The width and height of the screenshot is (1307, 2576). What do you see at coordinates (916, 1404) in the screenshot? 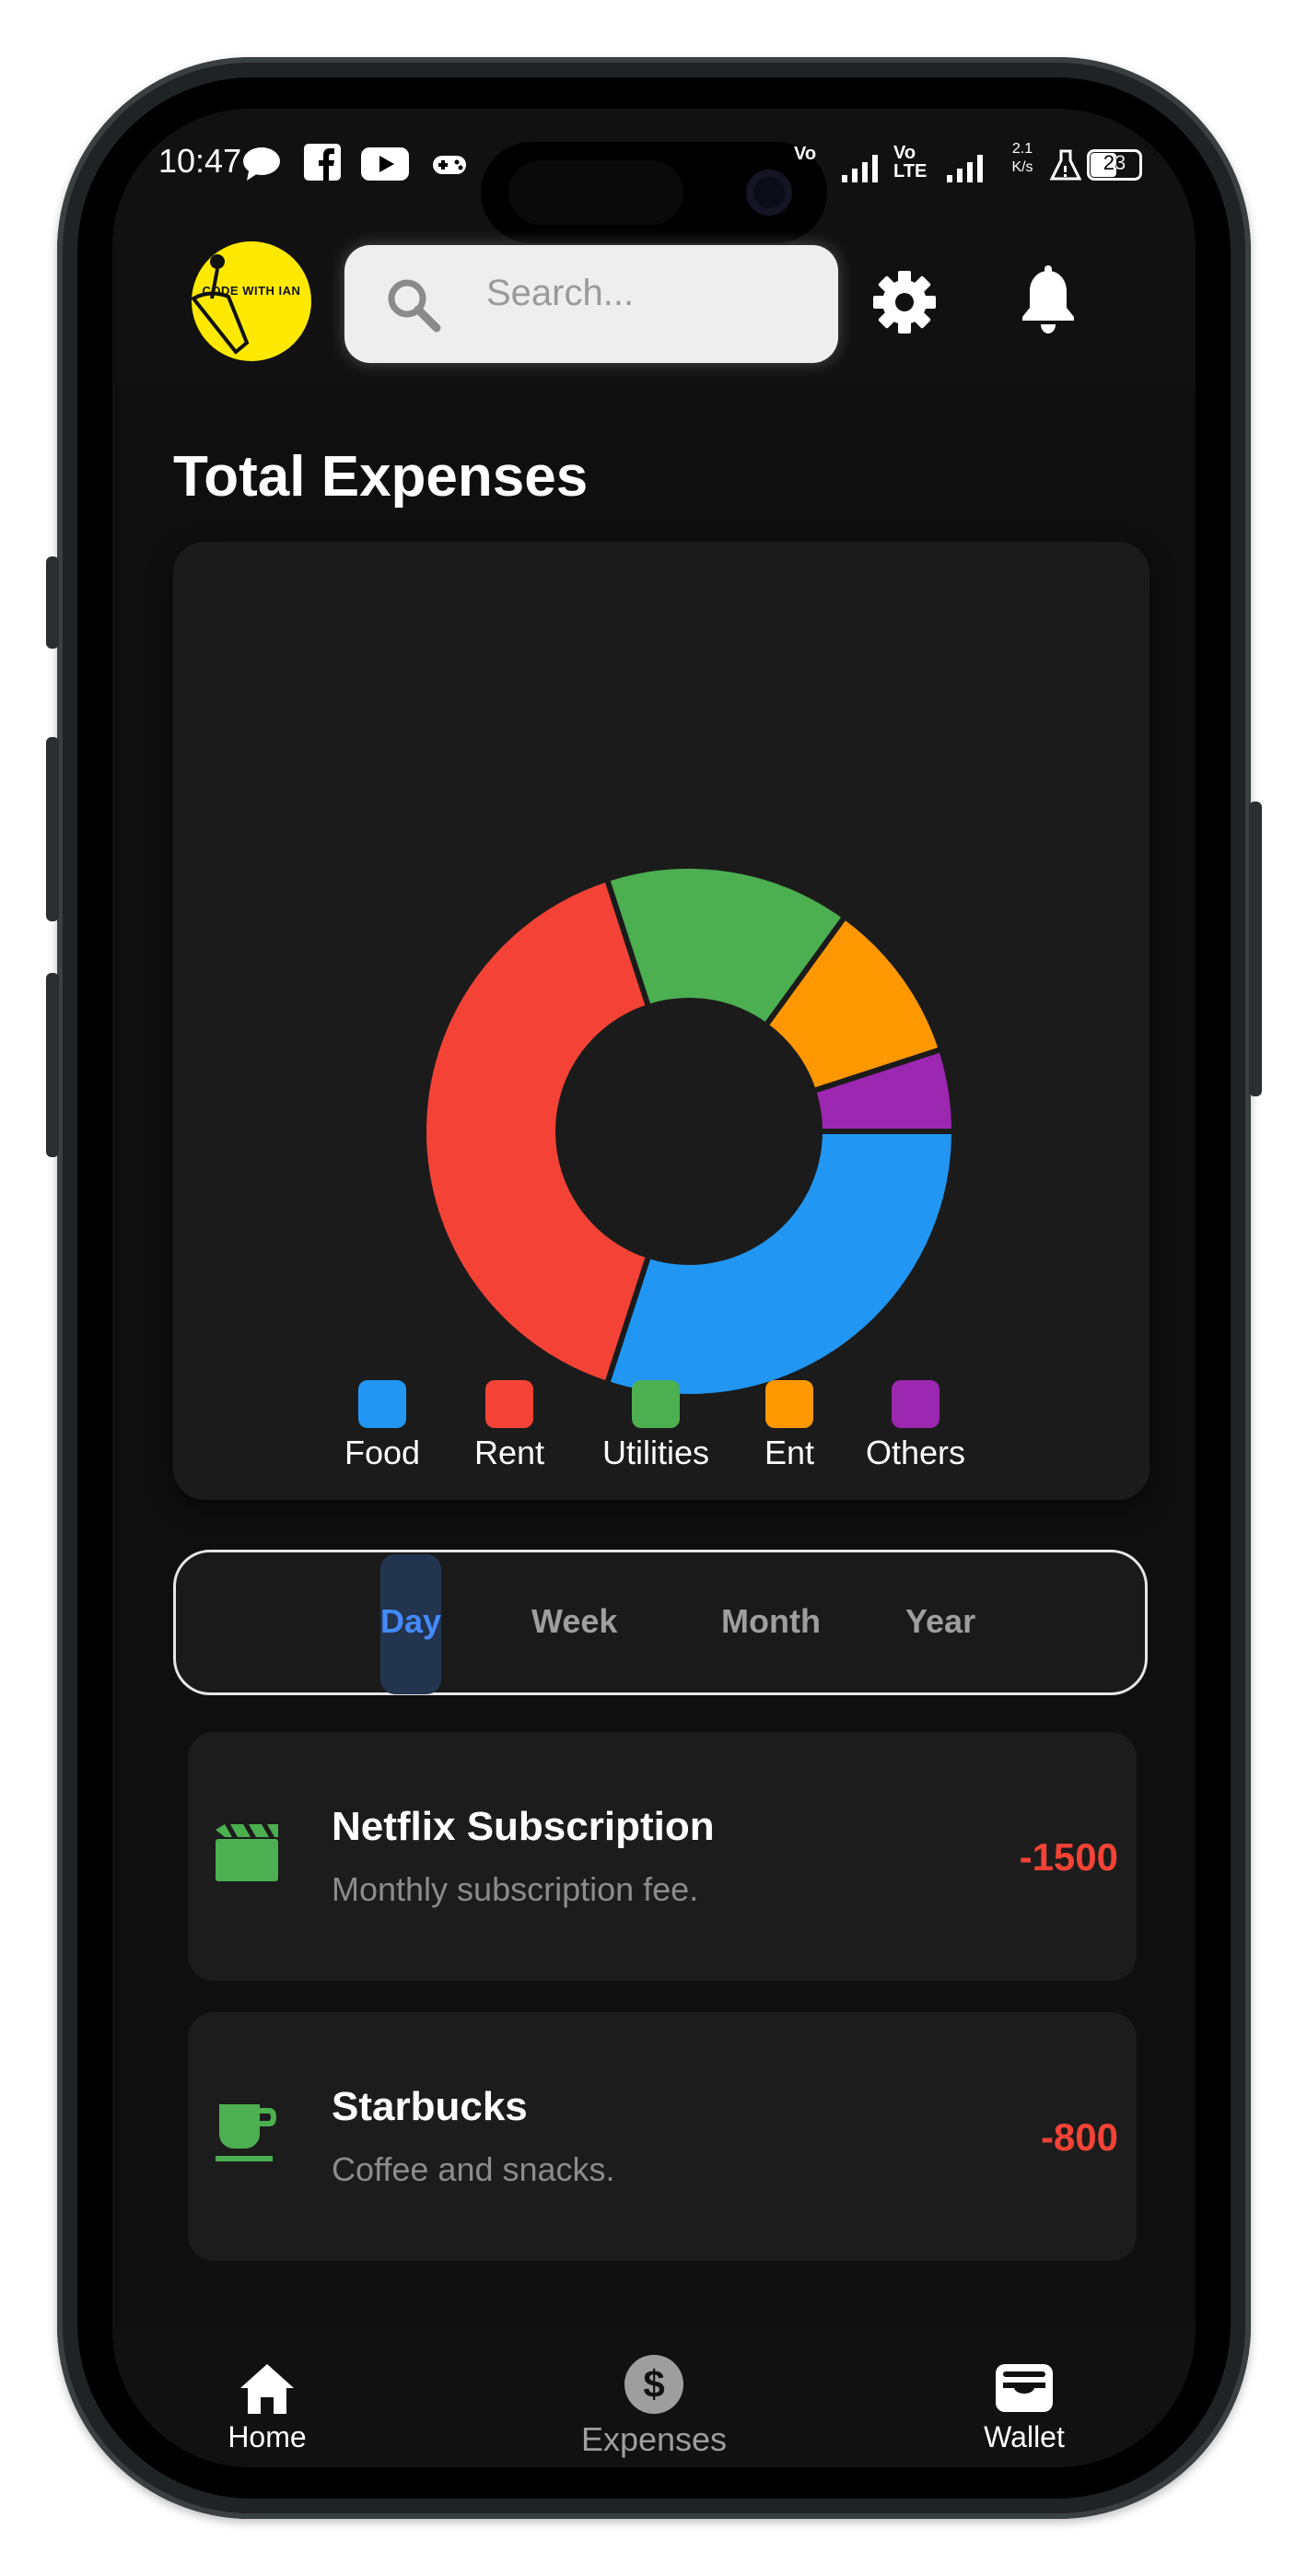
I see `legend-swatch-others` at bounding box center [916, 1404].